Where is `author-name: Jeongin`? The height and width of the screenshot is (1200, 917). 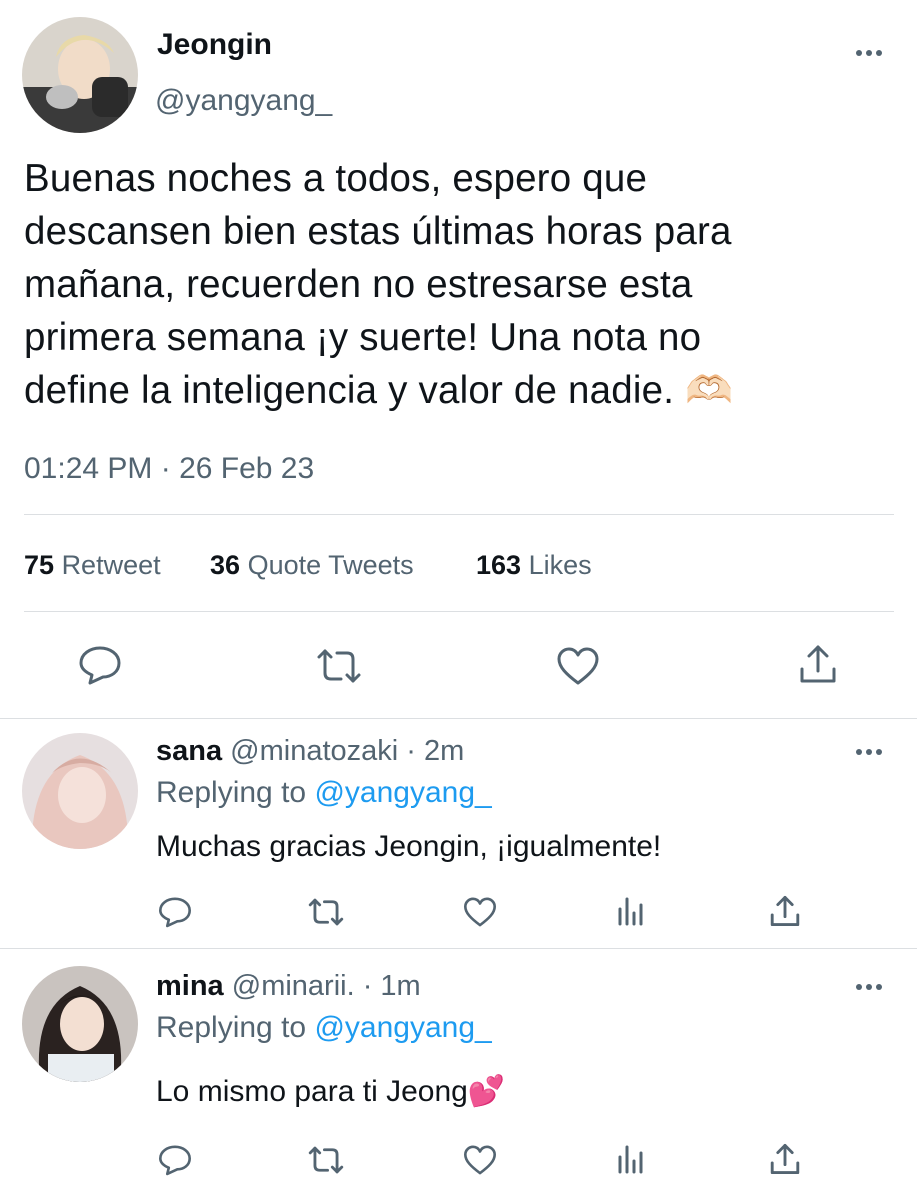 author-name: Jeongin is located at coordinates (214, 45).